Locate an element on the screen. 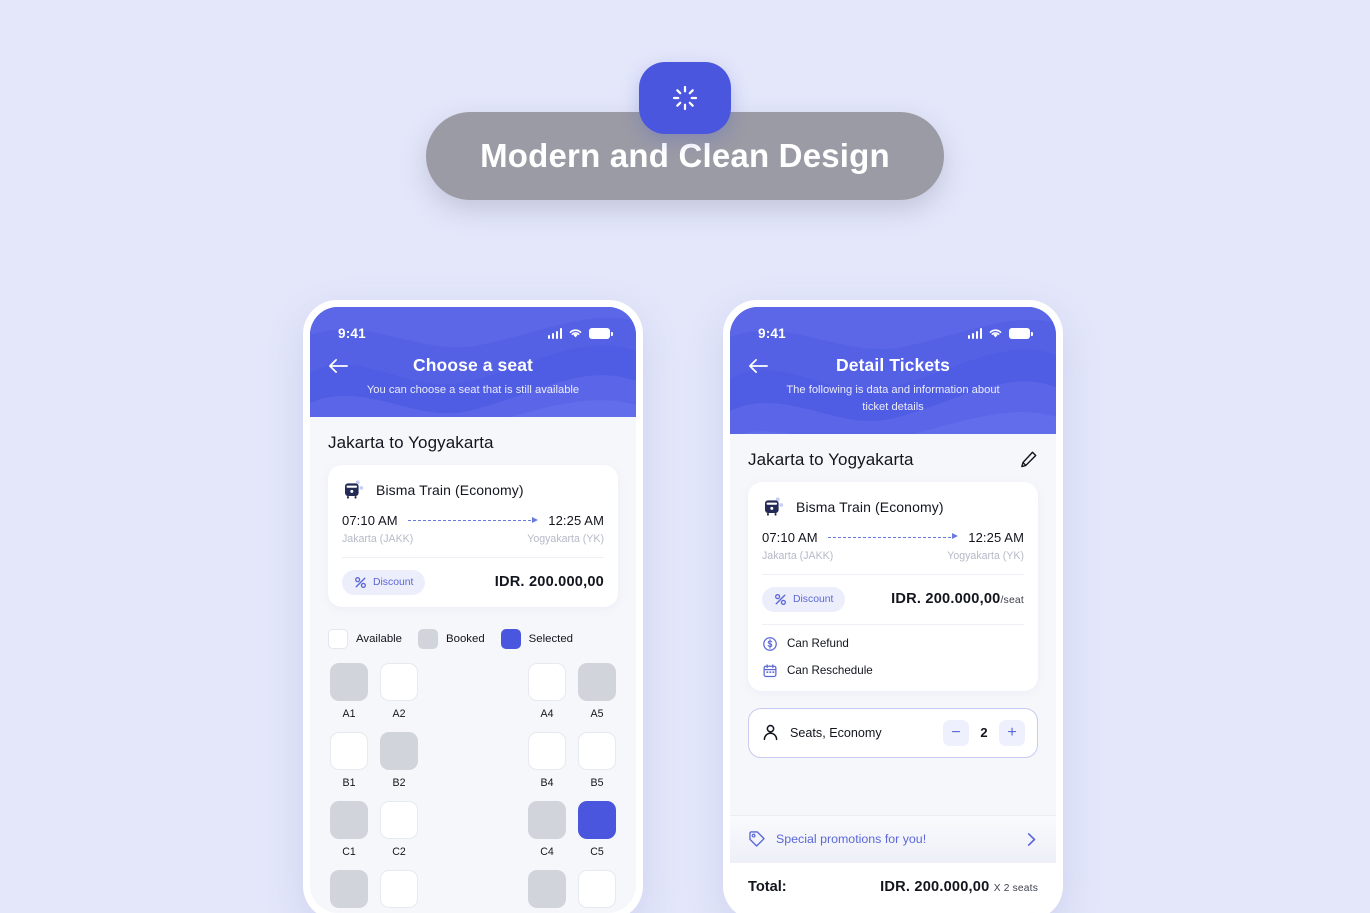 This screenshot has width=1370, height=913. stepper-decrement-button: − is located at coordinates (956, 732).